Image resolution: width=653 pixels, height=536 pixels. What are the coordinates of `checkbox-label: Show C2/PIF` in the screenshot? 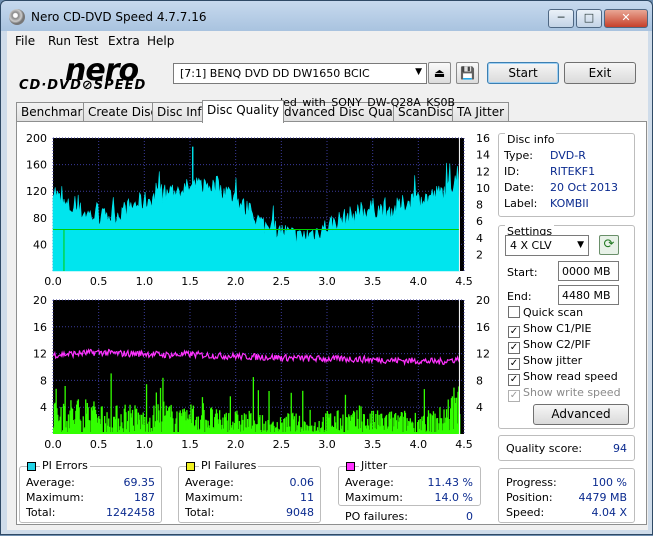 It's located at (557, 344).